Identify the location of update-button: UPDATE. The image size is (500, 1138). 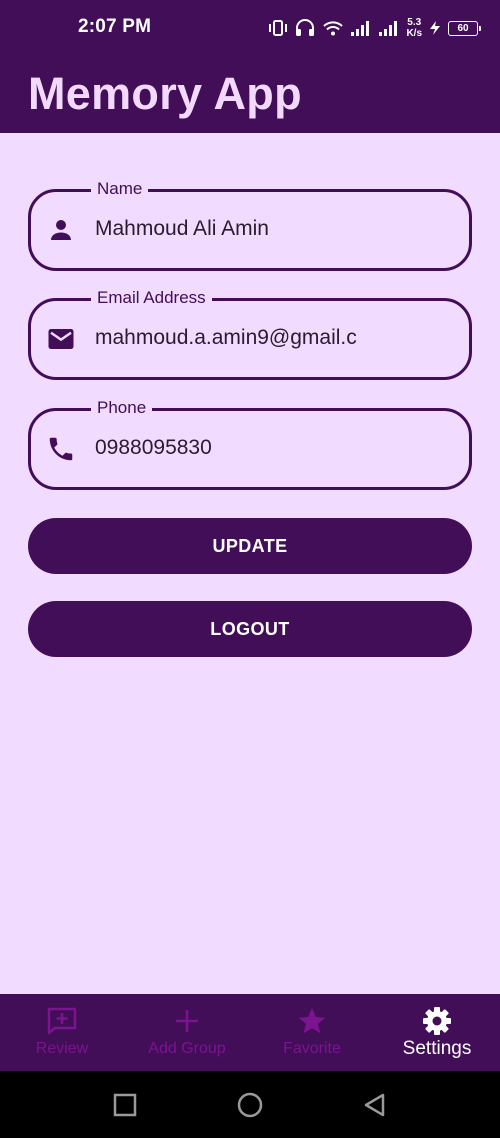
(250, 546).